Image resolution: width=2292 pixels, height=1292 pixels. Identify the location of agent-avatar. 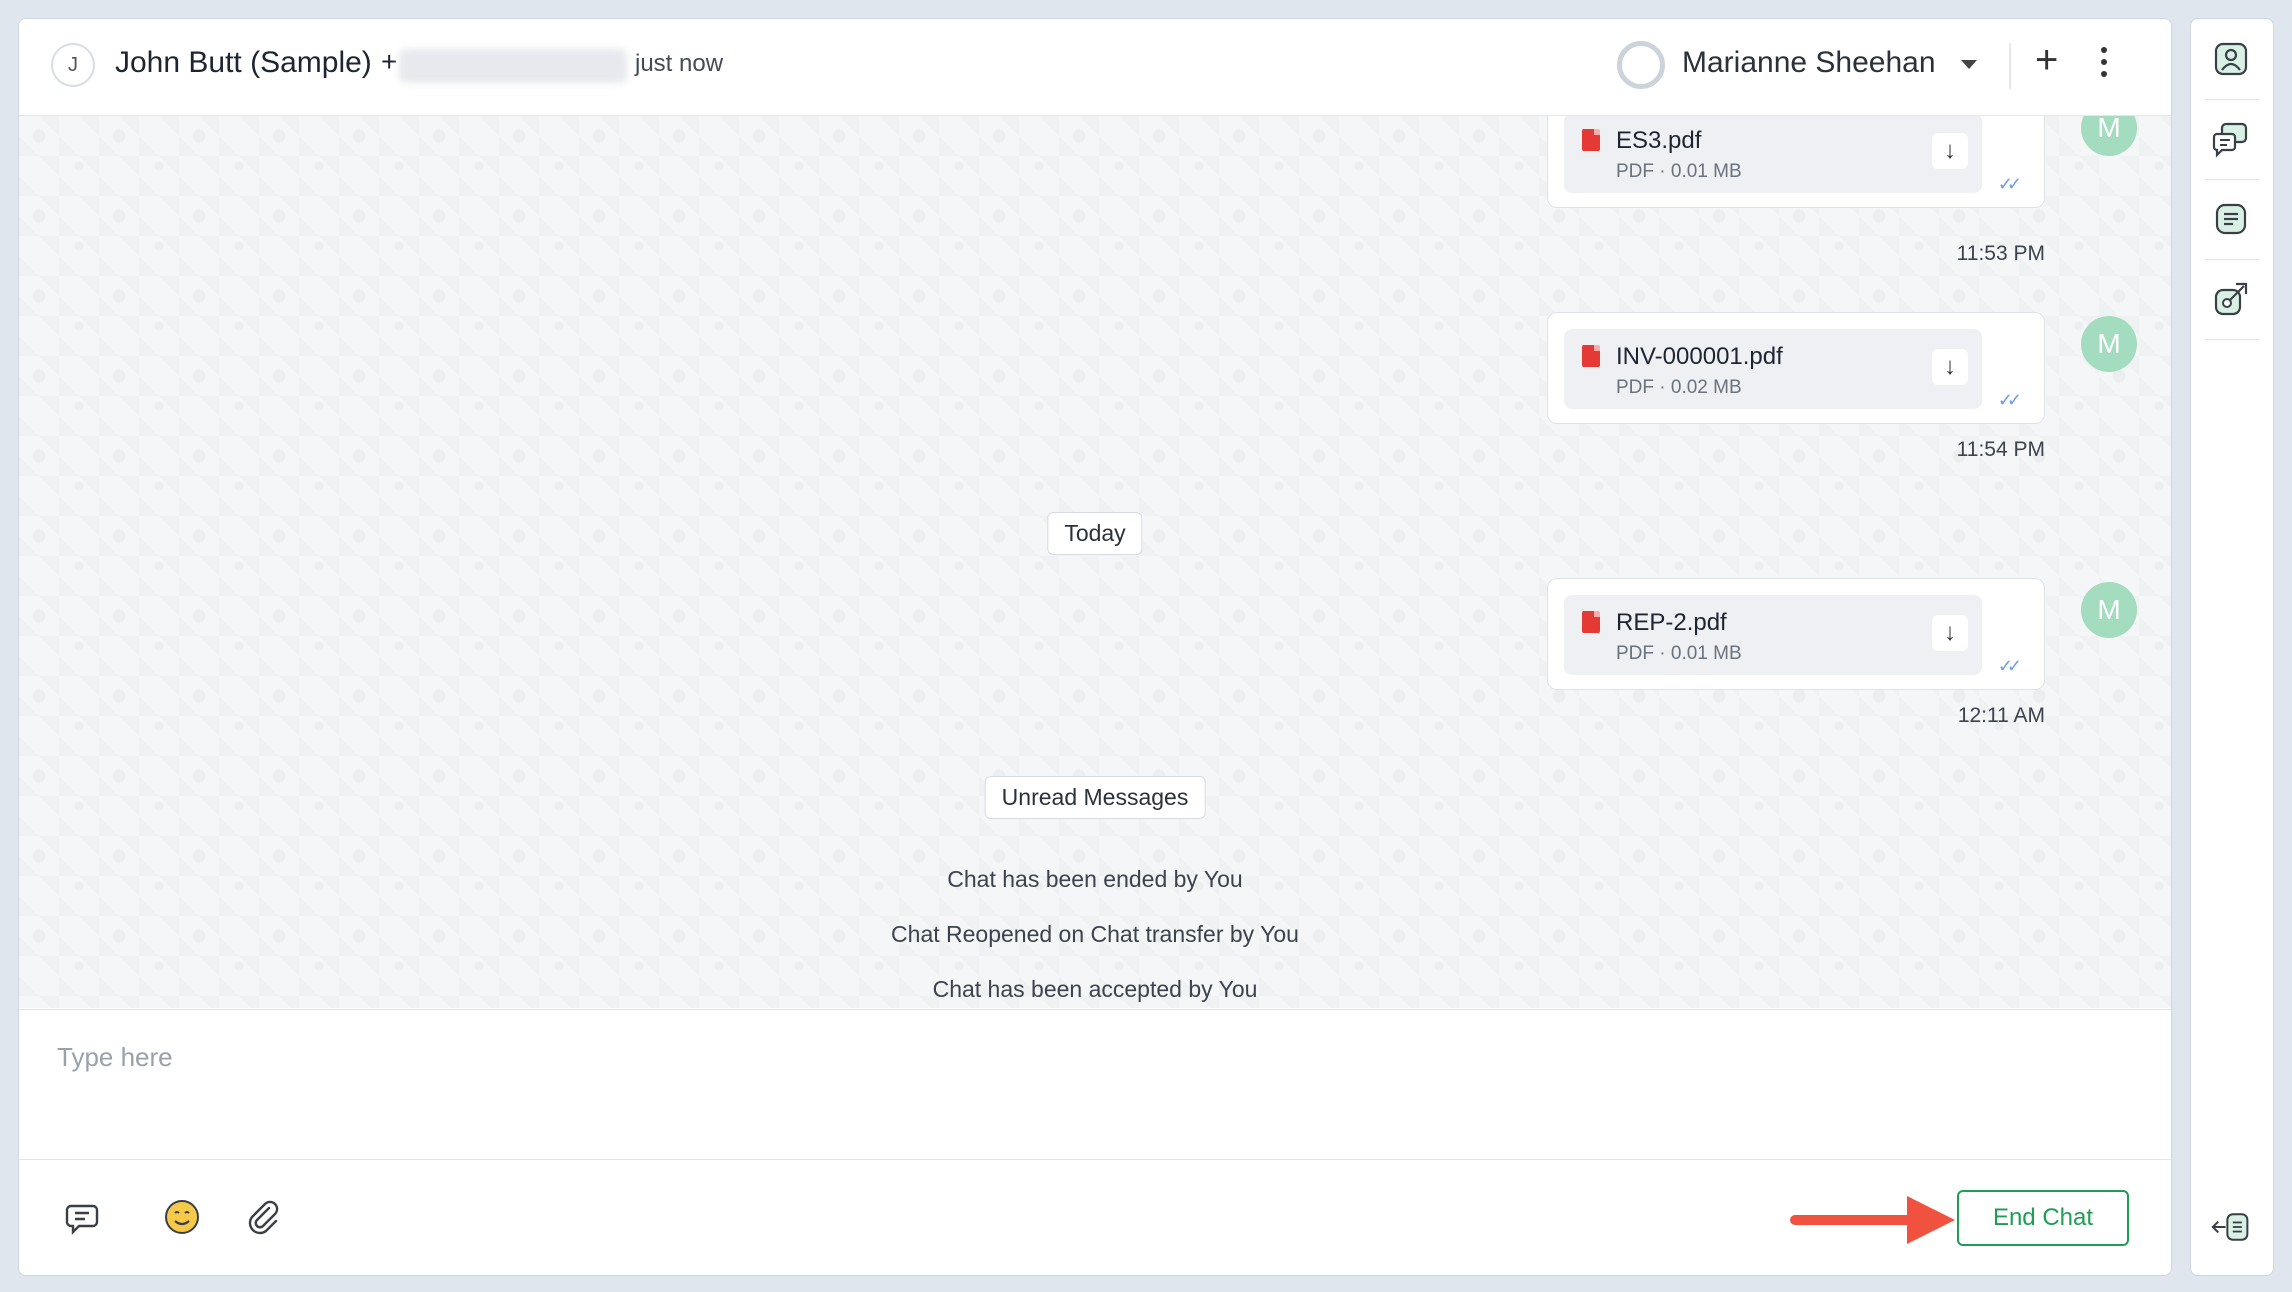
(1641, 65).